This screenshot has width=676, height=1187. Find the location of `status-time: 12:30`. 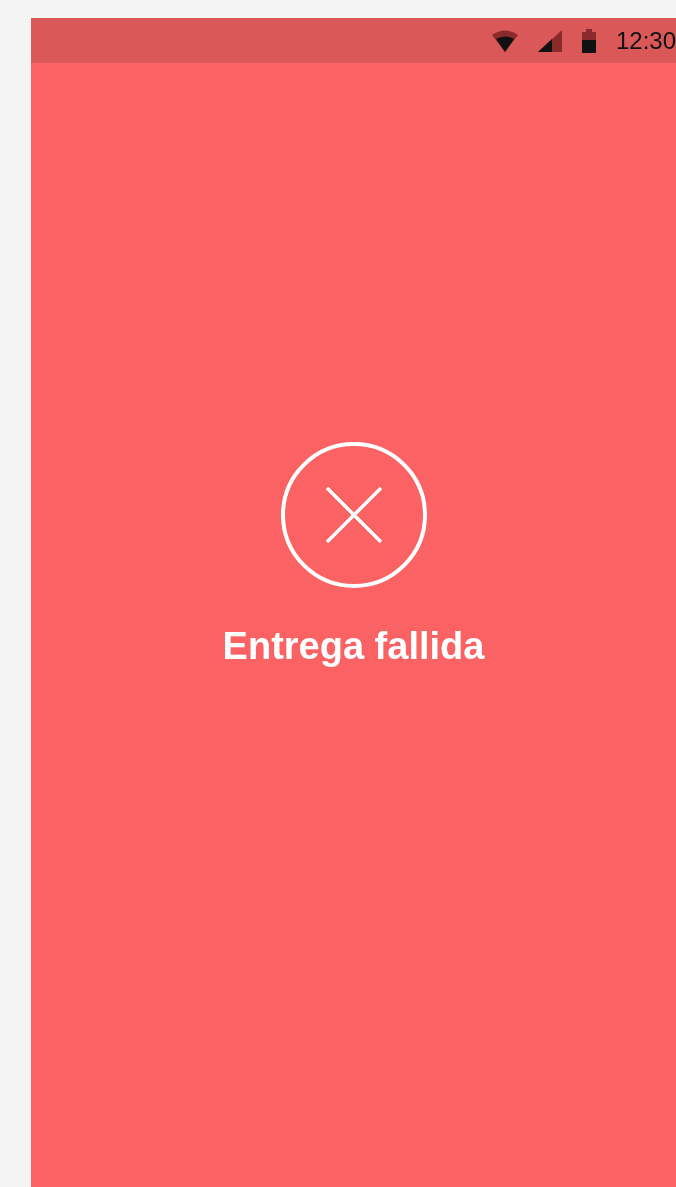

status-time: 12:30 is located at coordinates (645, 40).